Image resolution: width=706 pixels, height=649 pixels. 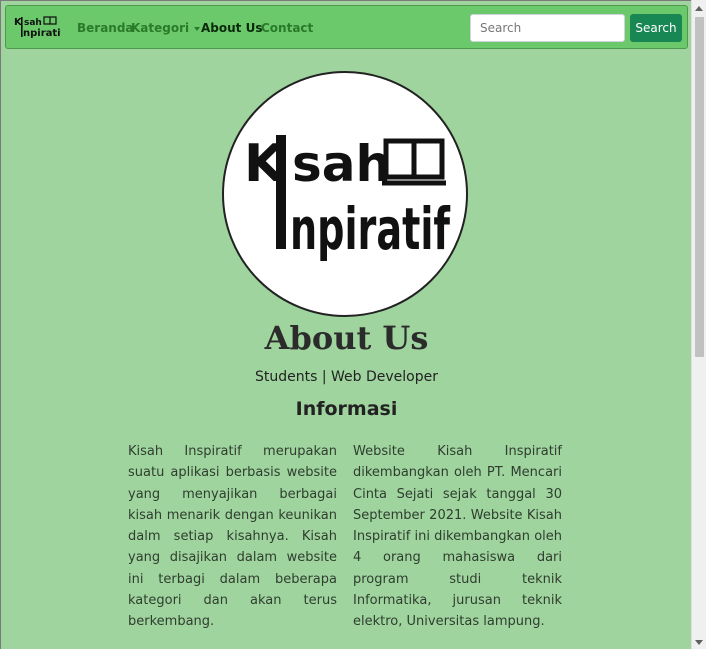 What do you see at coordinates (699, 642) in the screenshot?
I see `scroll-down-icon` at bounding box center [699, 642].